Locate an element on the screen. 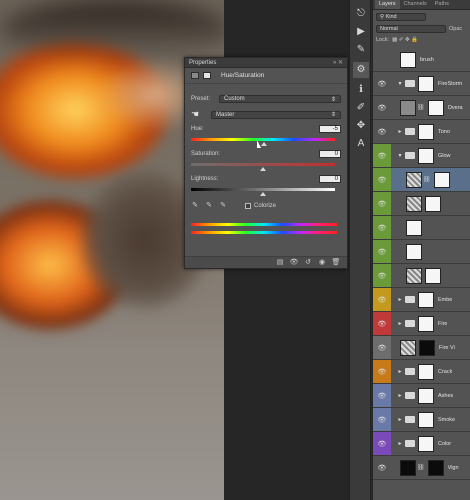 The image size is (470, 500). properties-titlebar: Properties » ✕ is located at coordinates (266, 63).